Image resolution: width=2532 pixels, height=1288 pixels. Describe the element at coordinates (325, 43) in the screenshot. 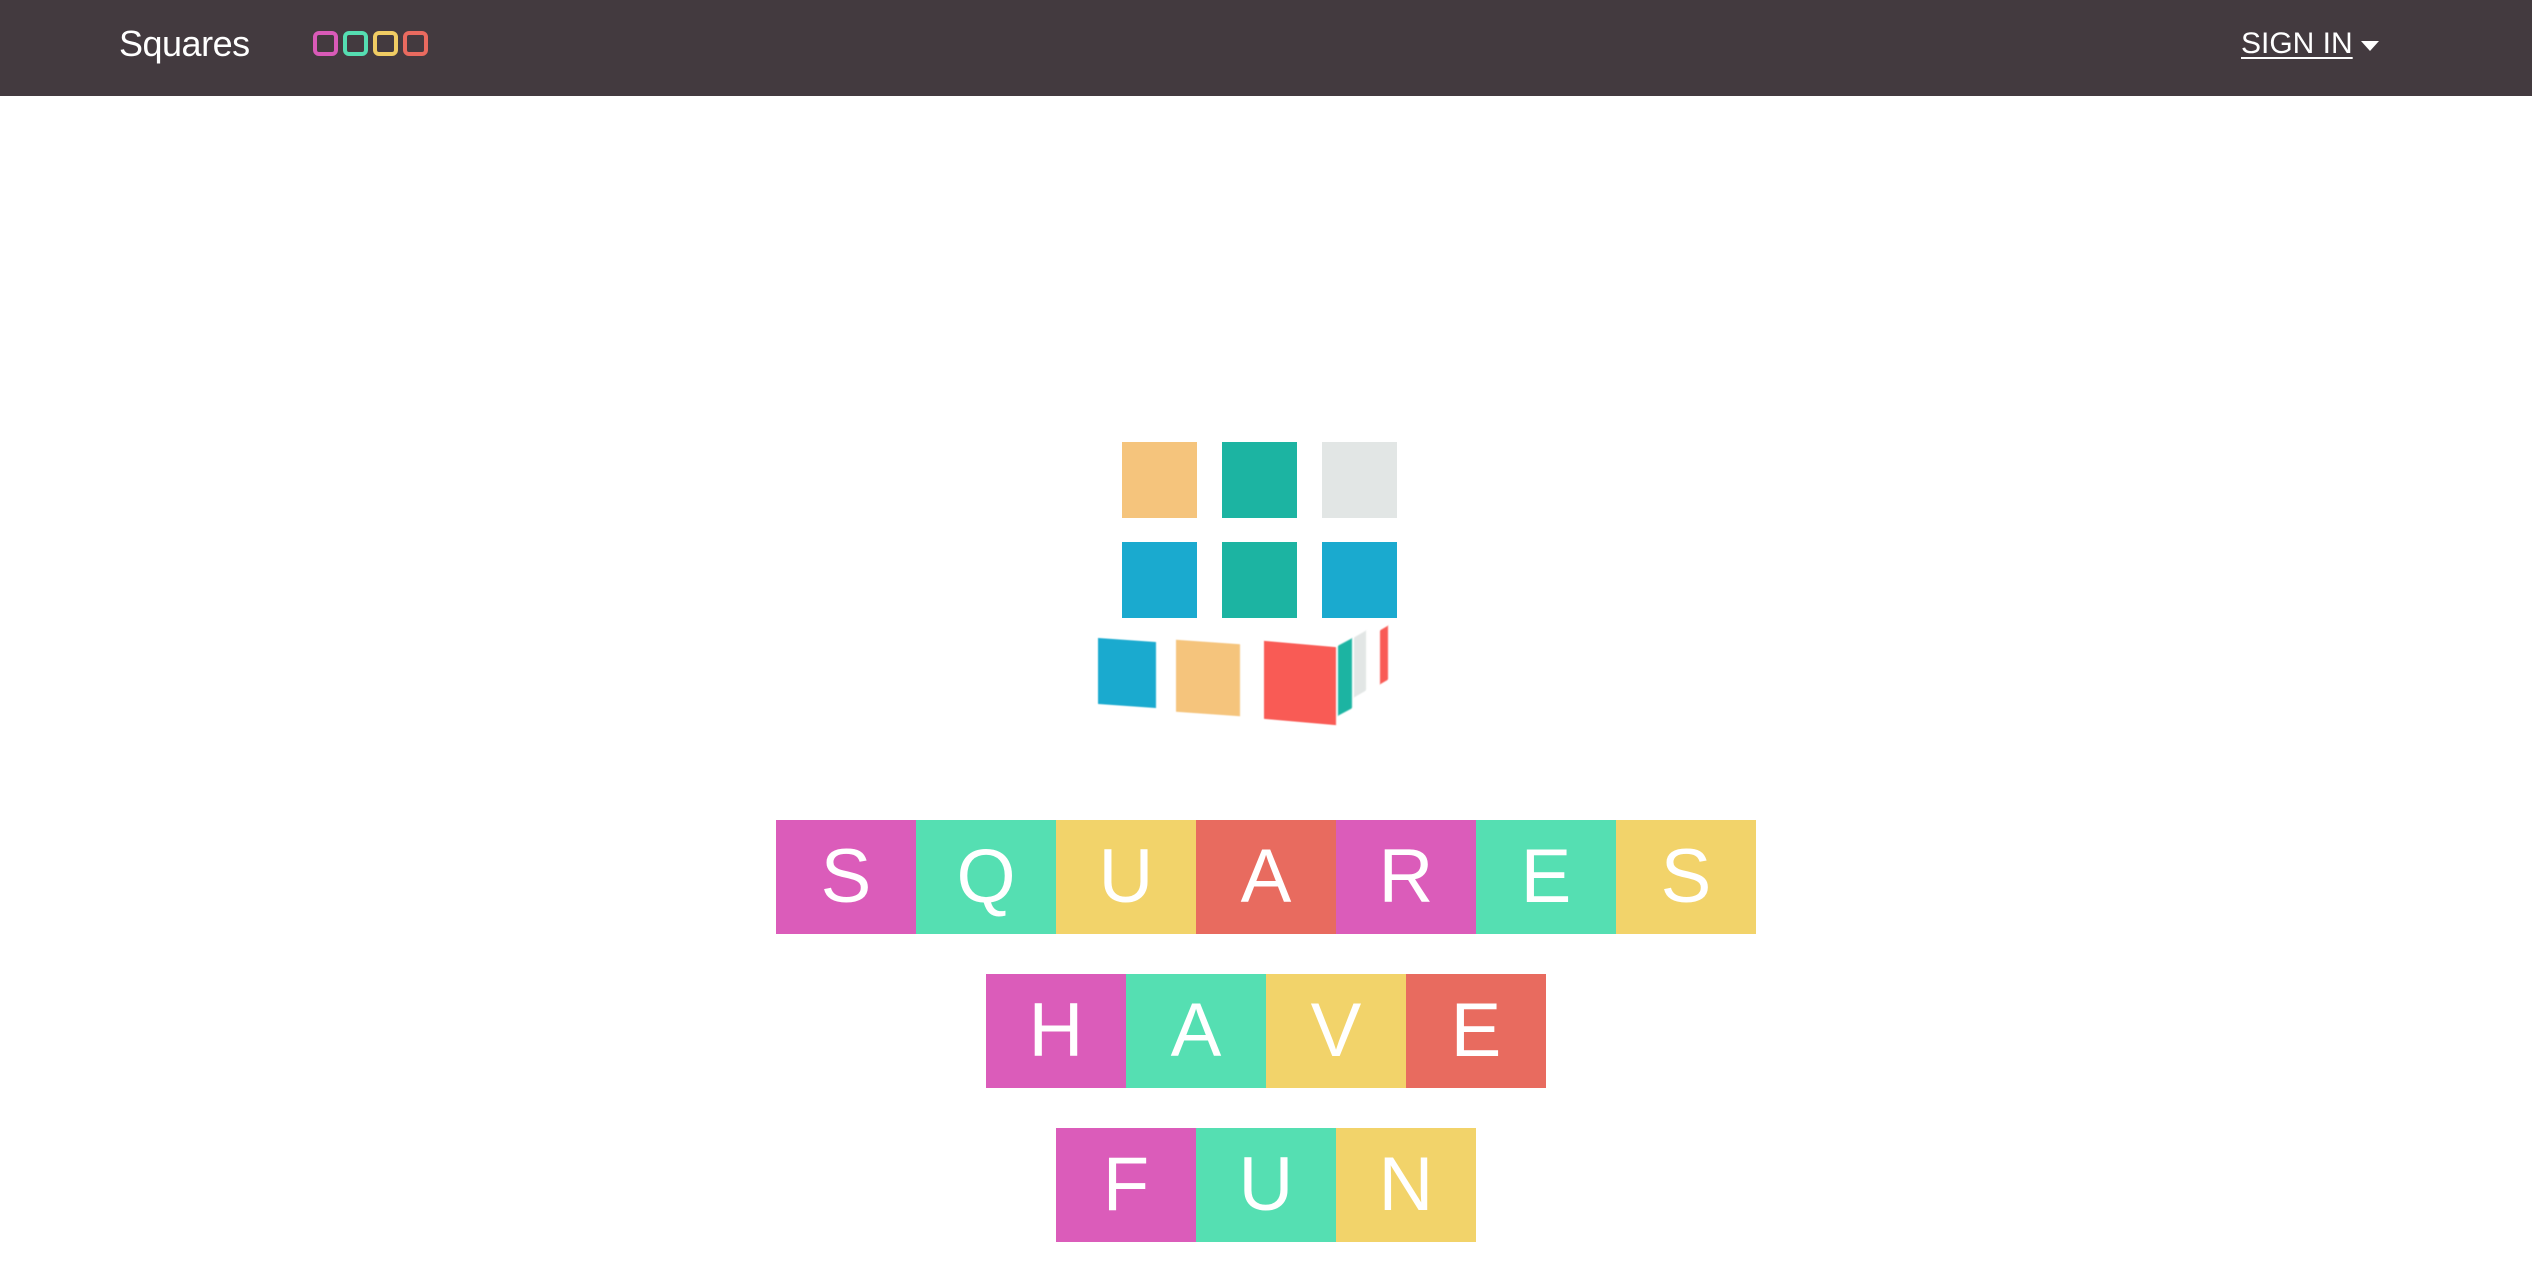

I see `brand-square-pink-icon` at that location.